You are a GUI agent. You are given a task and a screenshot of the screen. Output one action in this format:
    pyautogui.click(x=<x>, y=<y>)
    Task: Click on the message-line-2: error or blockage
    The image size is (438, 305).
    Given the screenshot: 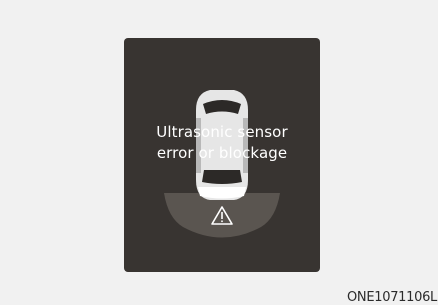 What is the action you would take?
    pyautogui.click(x=222, y=153)
    